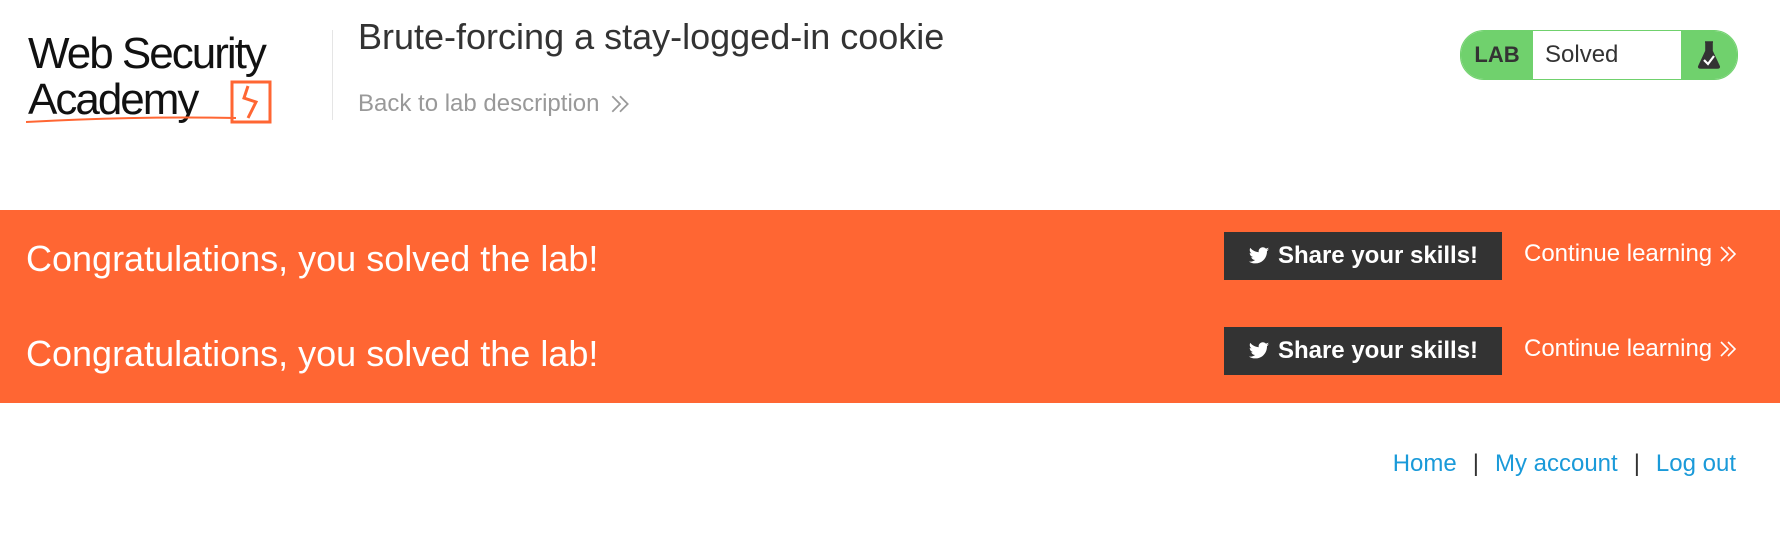  Describe the element at coordinates (1556, 464) in the screenshot. I see `nav-my-account-link: My account` at that location.